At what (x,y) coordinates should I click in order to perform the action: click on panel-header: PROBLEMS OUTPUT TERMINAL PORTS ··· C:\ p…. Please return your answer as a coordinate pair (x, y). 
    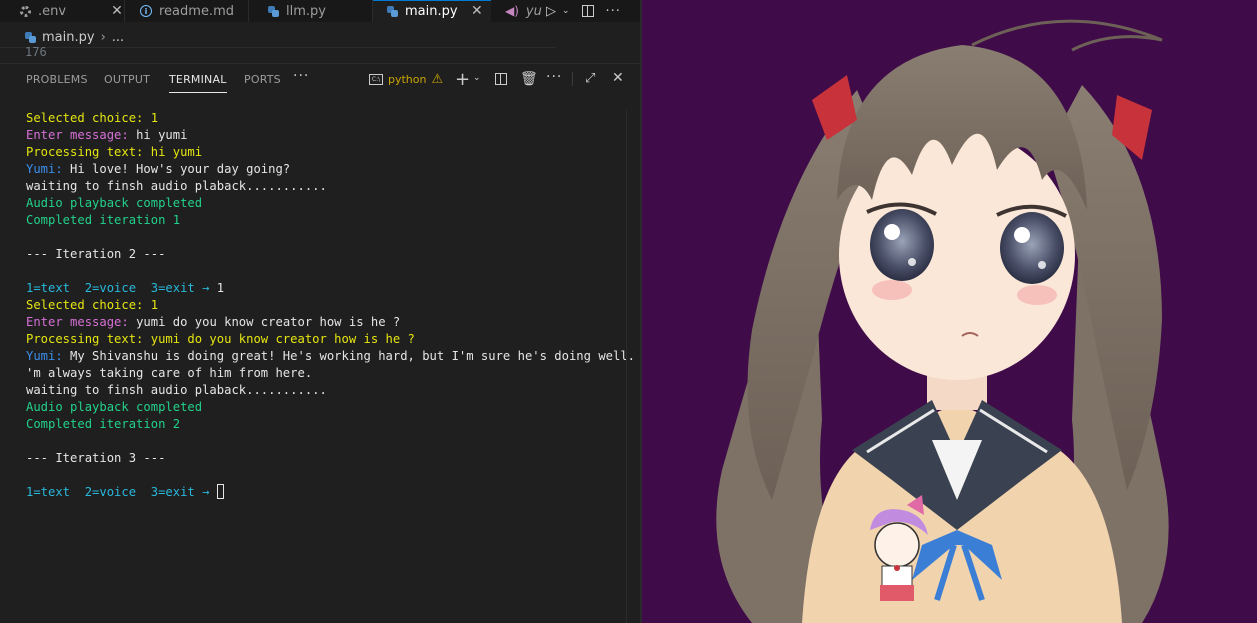
    Looking at the image, I should click on (320, 80).